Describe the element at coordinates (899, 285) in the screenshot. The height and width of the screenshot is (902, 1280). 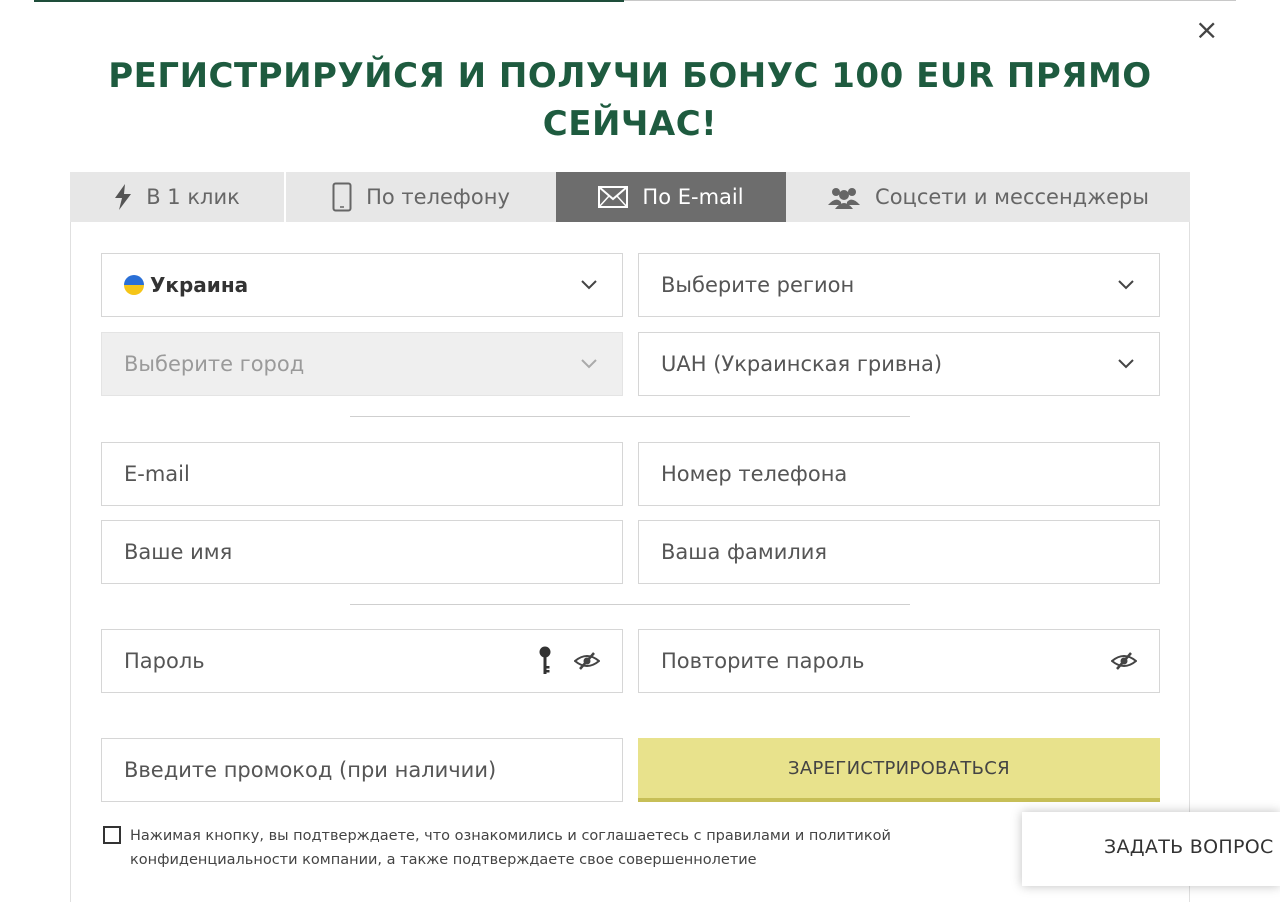
I see `region-select: Выберите регион` at that location.